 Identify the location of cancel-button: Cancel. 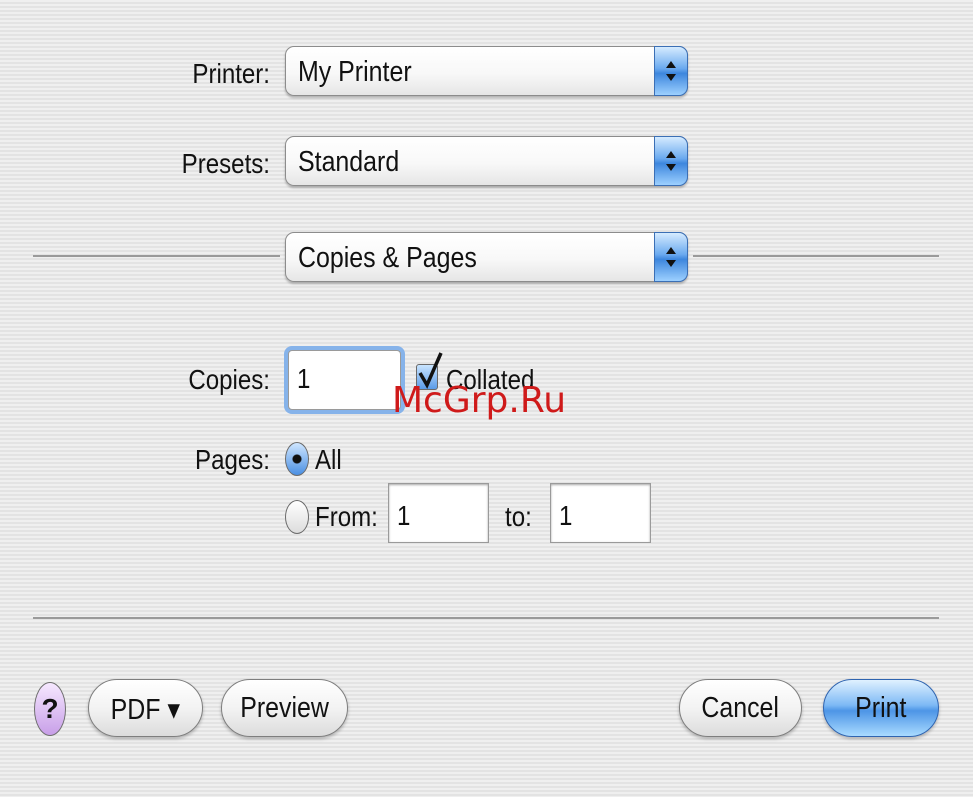
(740, 708).